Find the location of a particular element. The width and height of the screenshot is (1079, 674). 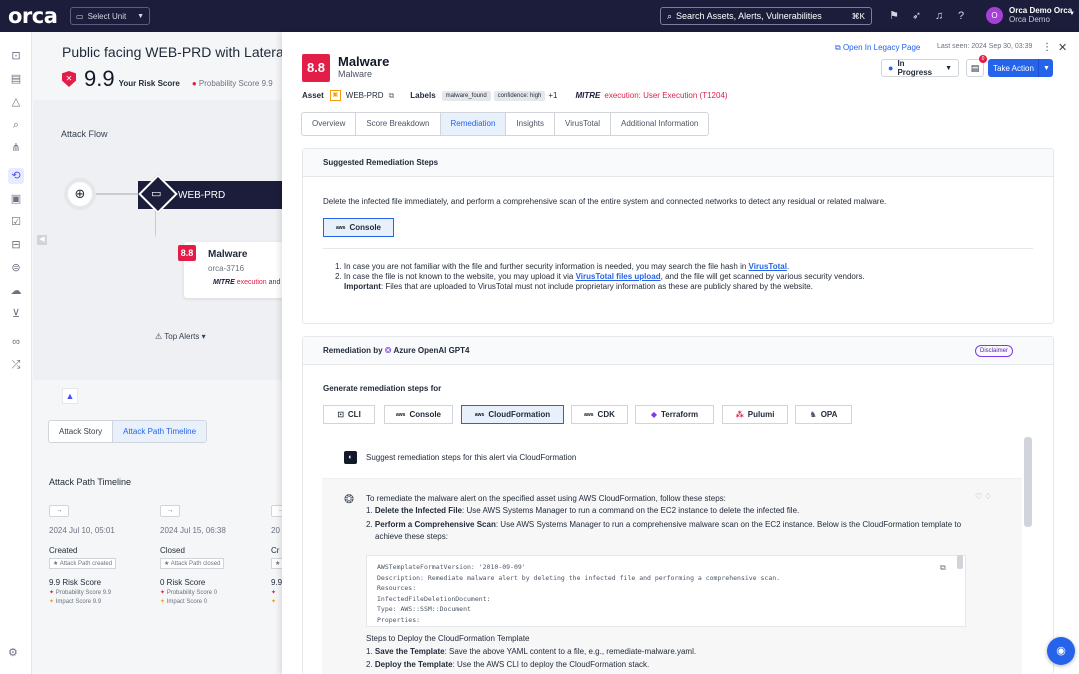

download-icon: ⊻ is located at coordinates (16, 314).